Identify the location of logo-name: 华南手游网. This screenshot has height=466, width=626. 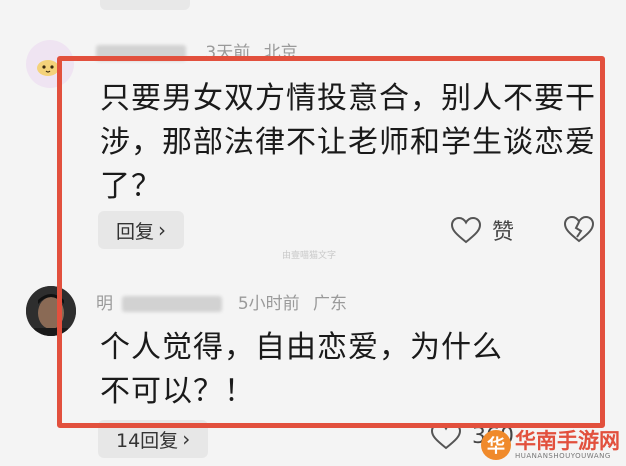
(567, 441).